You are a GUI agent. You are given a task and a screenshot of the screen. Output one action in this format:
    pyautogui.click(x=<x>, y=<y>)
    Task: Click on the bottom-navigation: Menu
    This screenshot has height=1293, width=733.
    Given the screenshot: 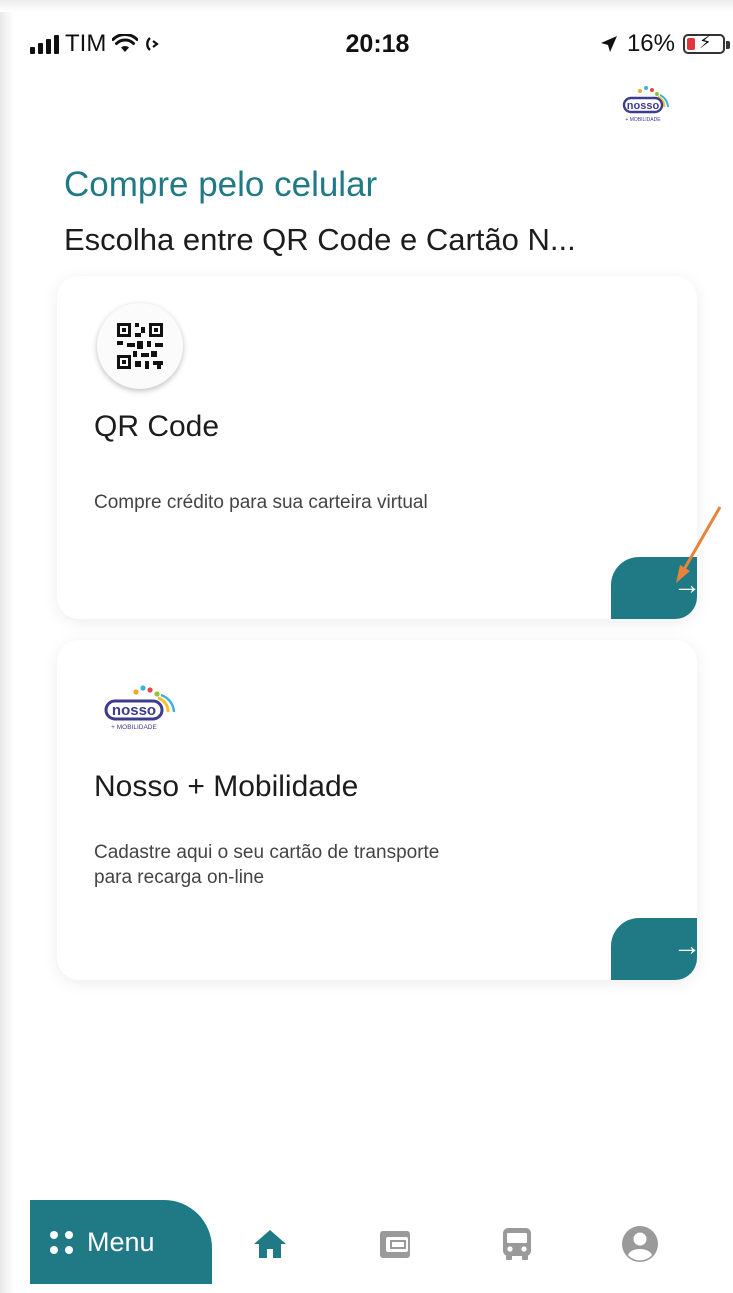 What is the action you would take?
    pyautogui.click(x=377, y=1242)
    